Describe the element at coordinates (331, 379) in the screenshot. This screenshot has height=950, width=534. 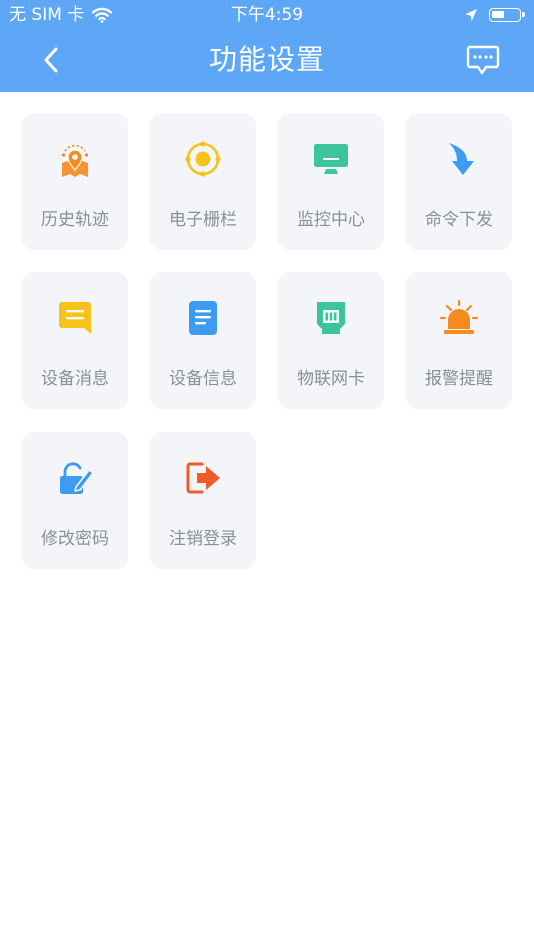
I see `menu-label: 物联网卡` at that location.